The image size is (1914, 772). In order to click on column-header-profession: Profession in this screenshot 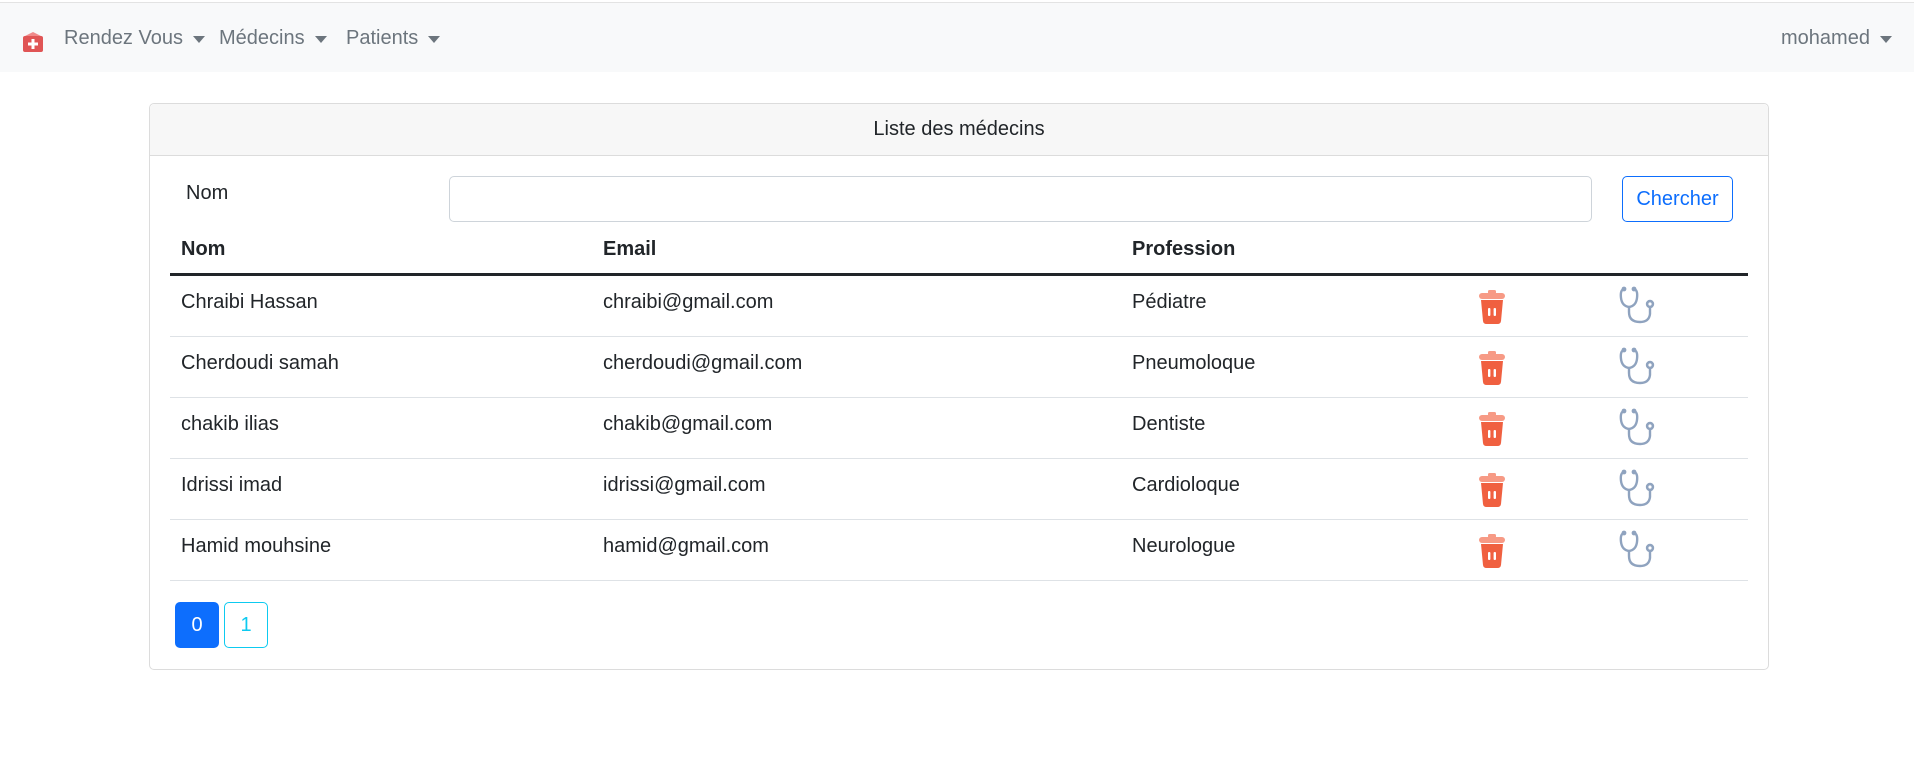, I will do `click(1184, 249)`.